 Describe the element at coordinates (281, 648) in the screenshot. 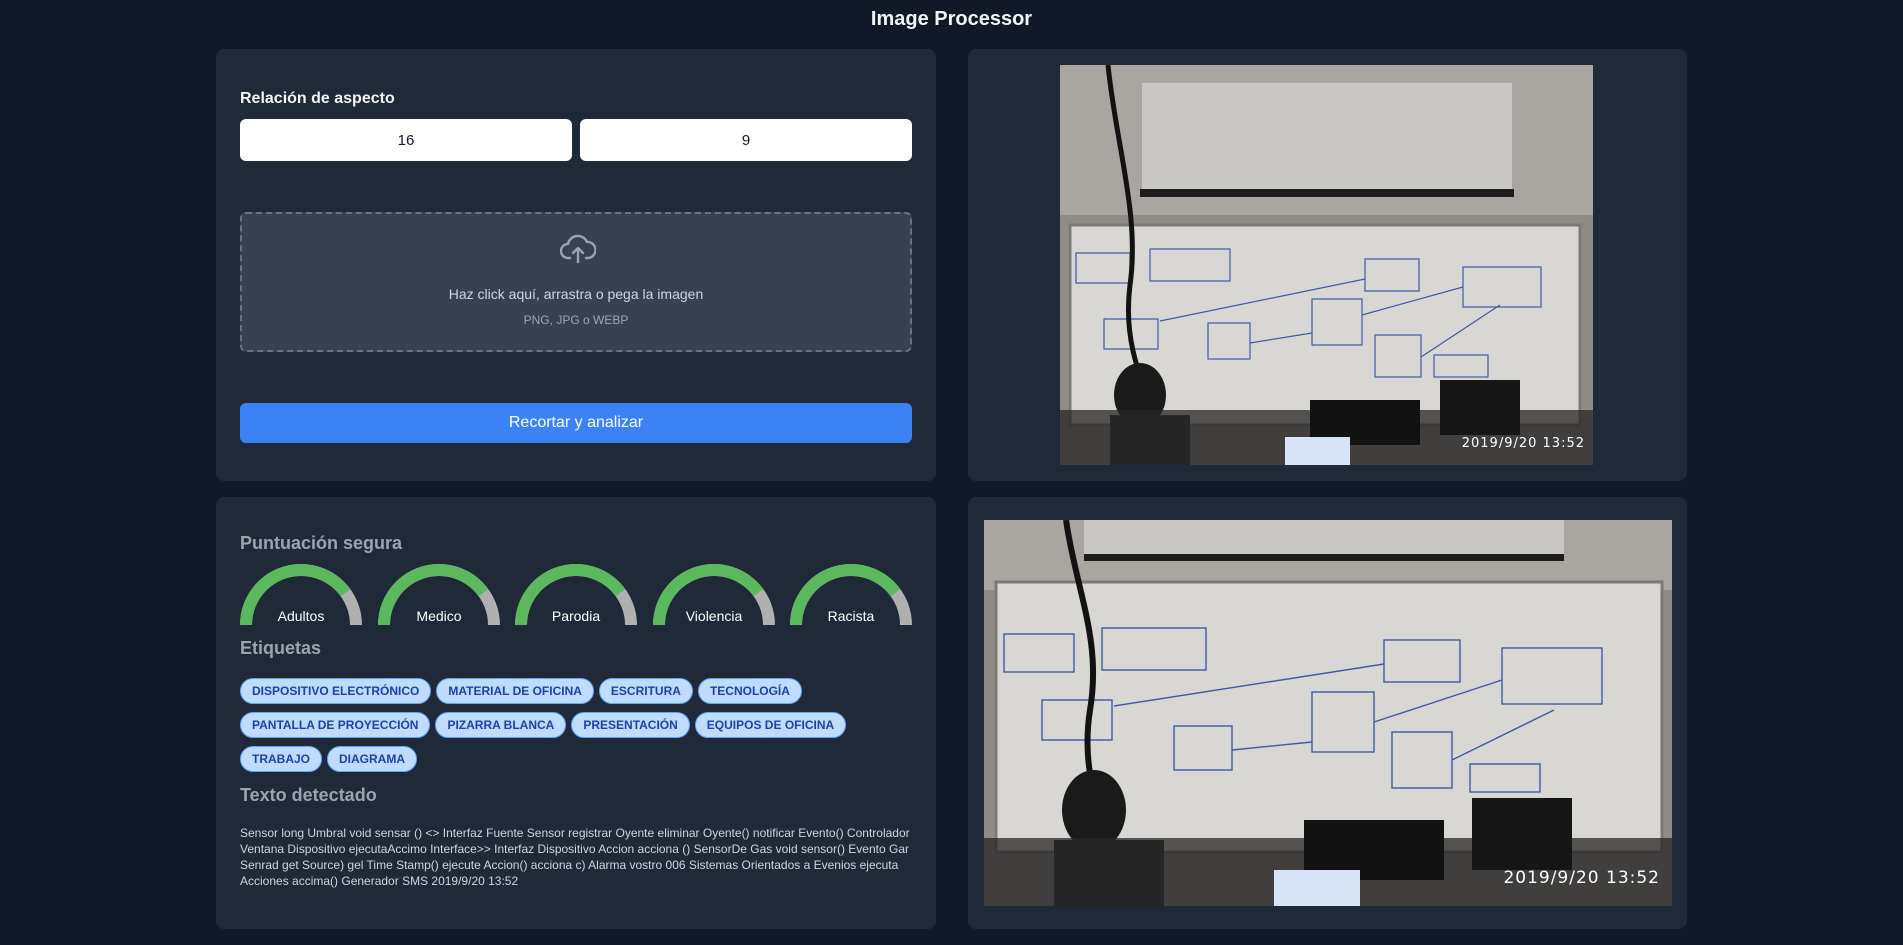

I see `tags-heading: Etiquetas` at that location.